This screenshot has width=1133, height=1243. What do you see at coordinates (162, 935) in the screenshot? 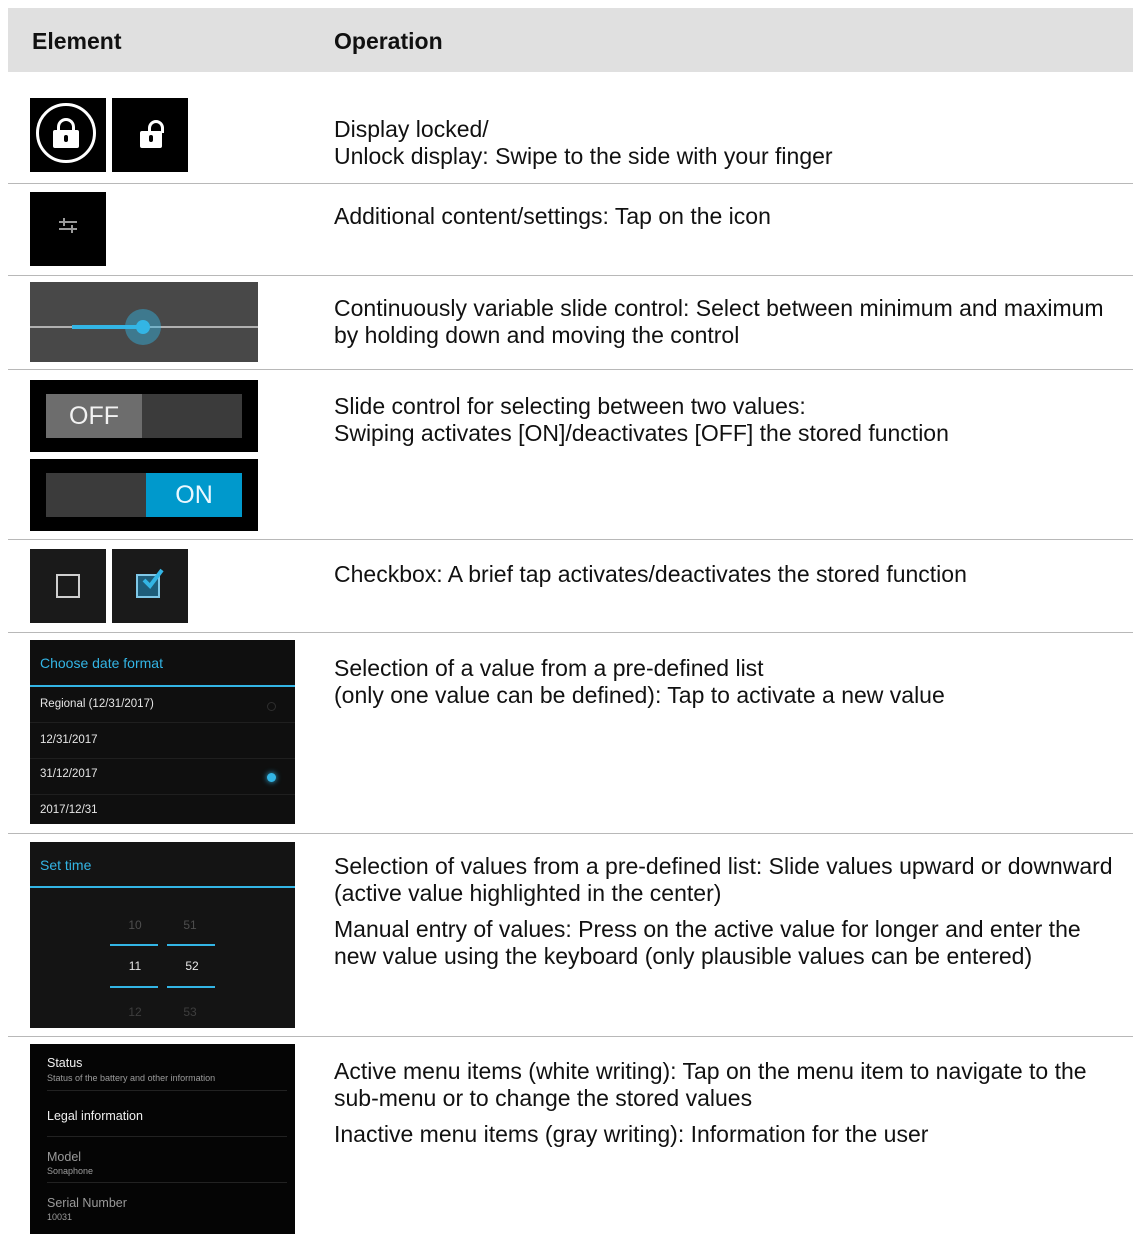
I see `time-picker-dialog: Set time 10 51 11 52 12 53` at bounding box center [162, 935].